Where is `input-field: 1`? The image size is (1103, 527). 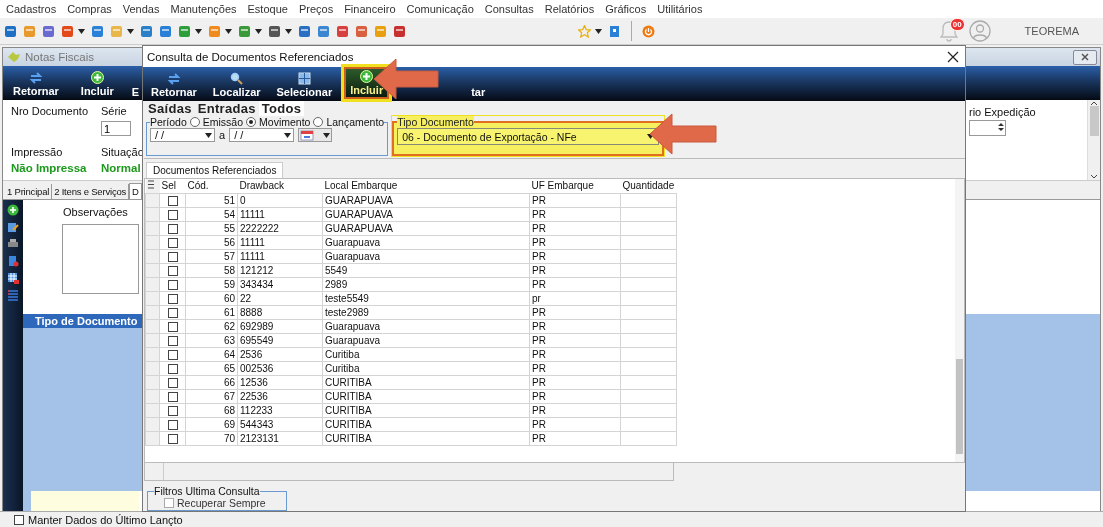
input-field: 1 is located at coordinates (116, 128).